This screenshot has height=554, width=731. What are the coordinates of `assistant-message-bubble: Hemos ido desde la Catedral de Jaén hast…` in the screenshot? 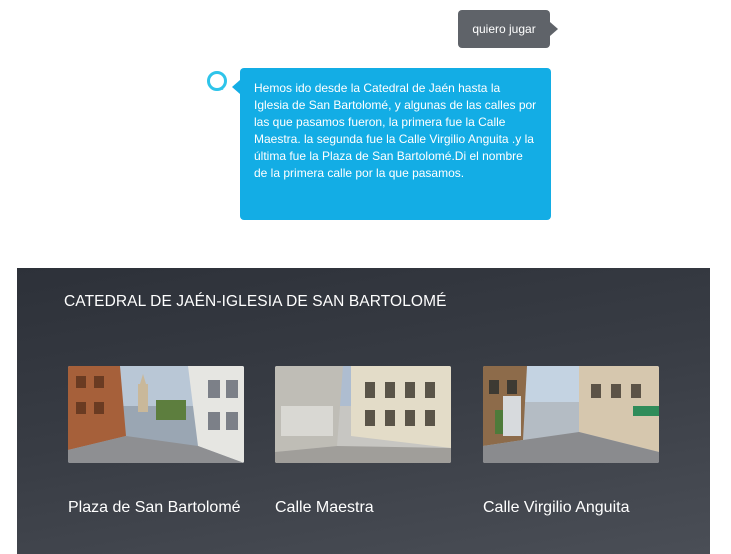 It's located at (391, 144).